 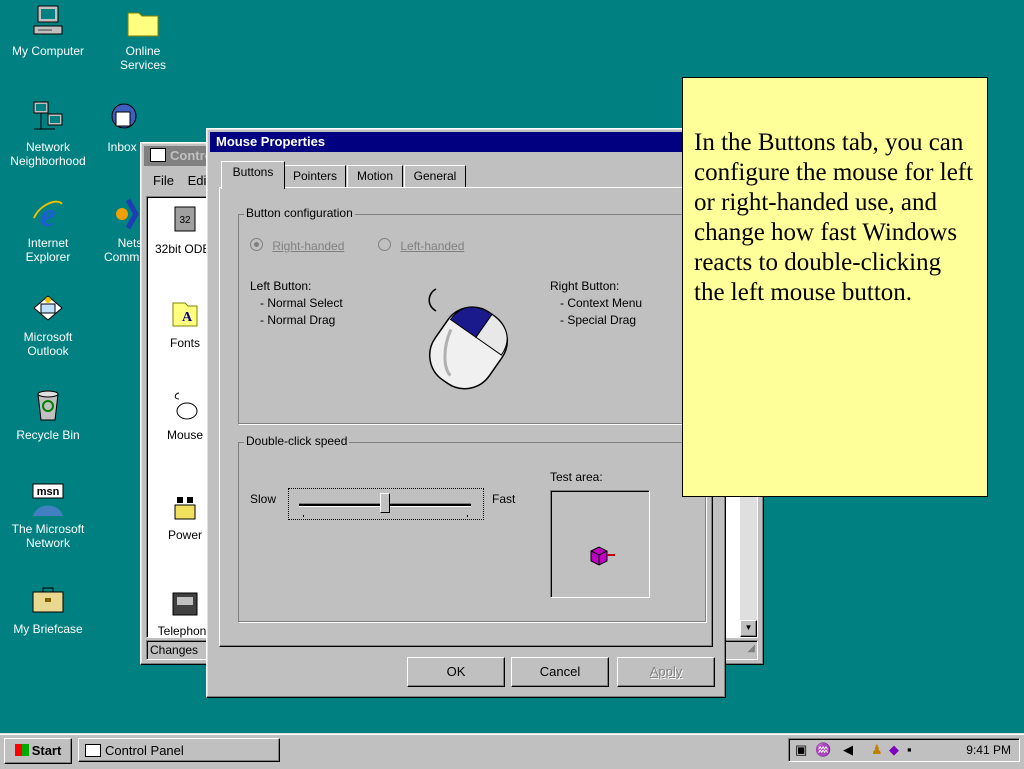 What do you see at coordinates (48, 499) in the screenshot?
I see `msn-icon: msn` at bounding box center [48, 499].